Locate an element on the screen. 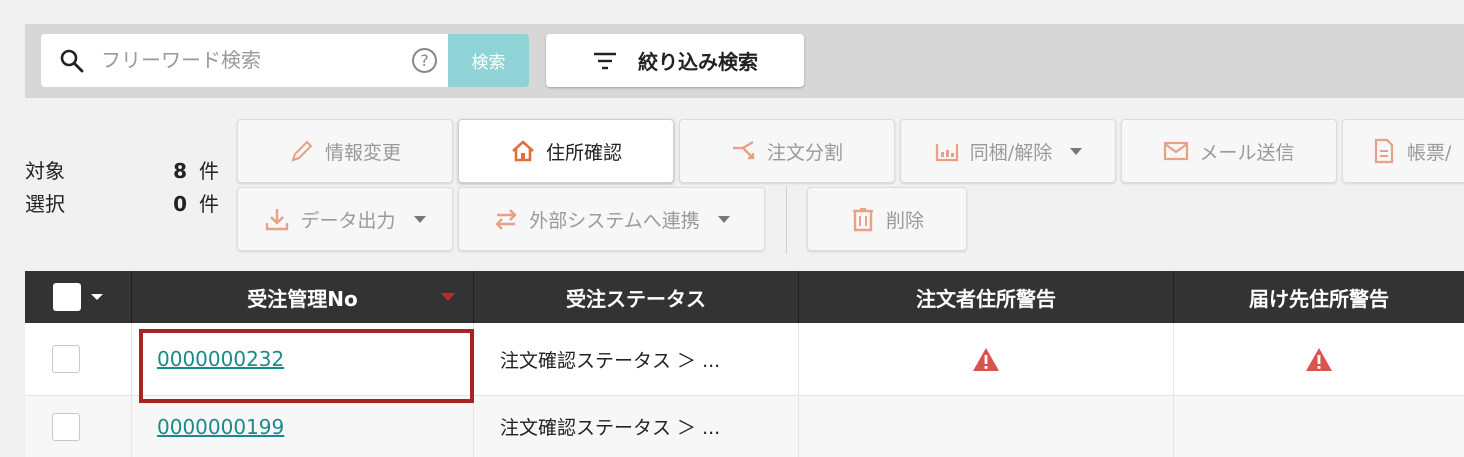  selection-counts: 対象 8 件 選択 0 件 is located at coordinates (122, 188).